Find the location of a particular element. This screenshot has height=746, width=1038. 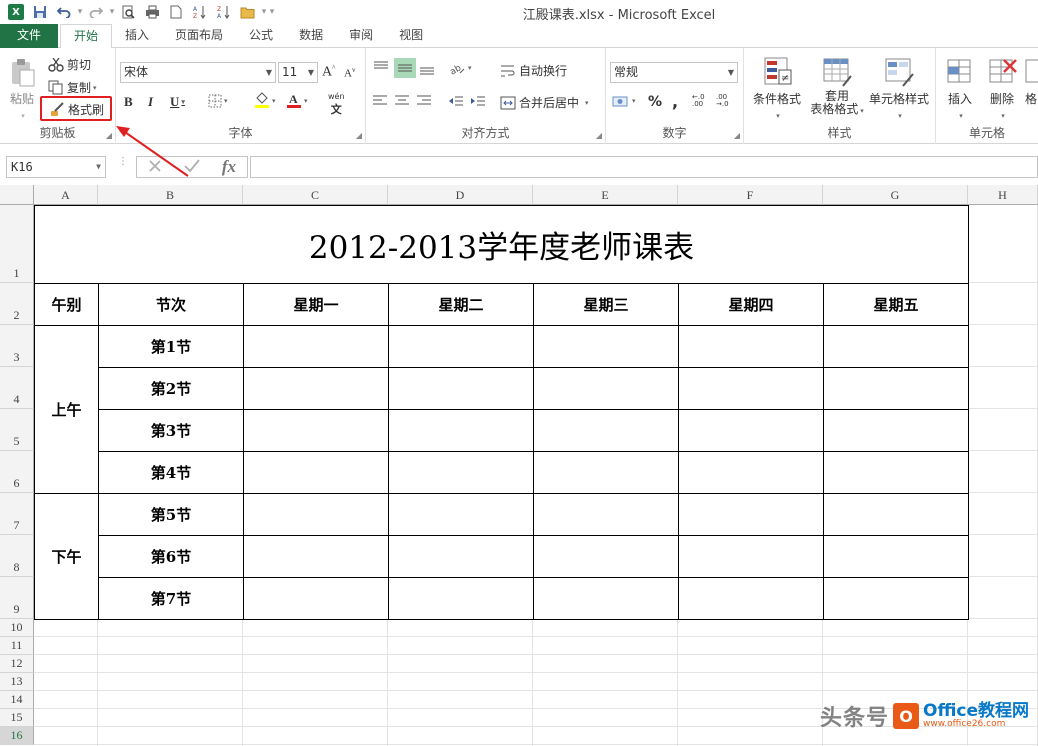

bold-button: B is located at coordinates (128, 102).